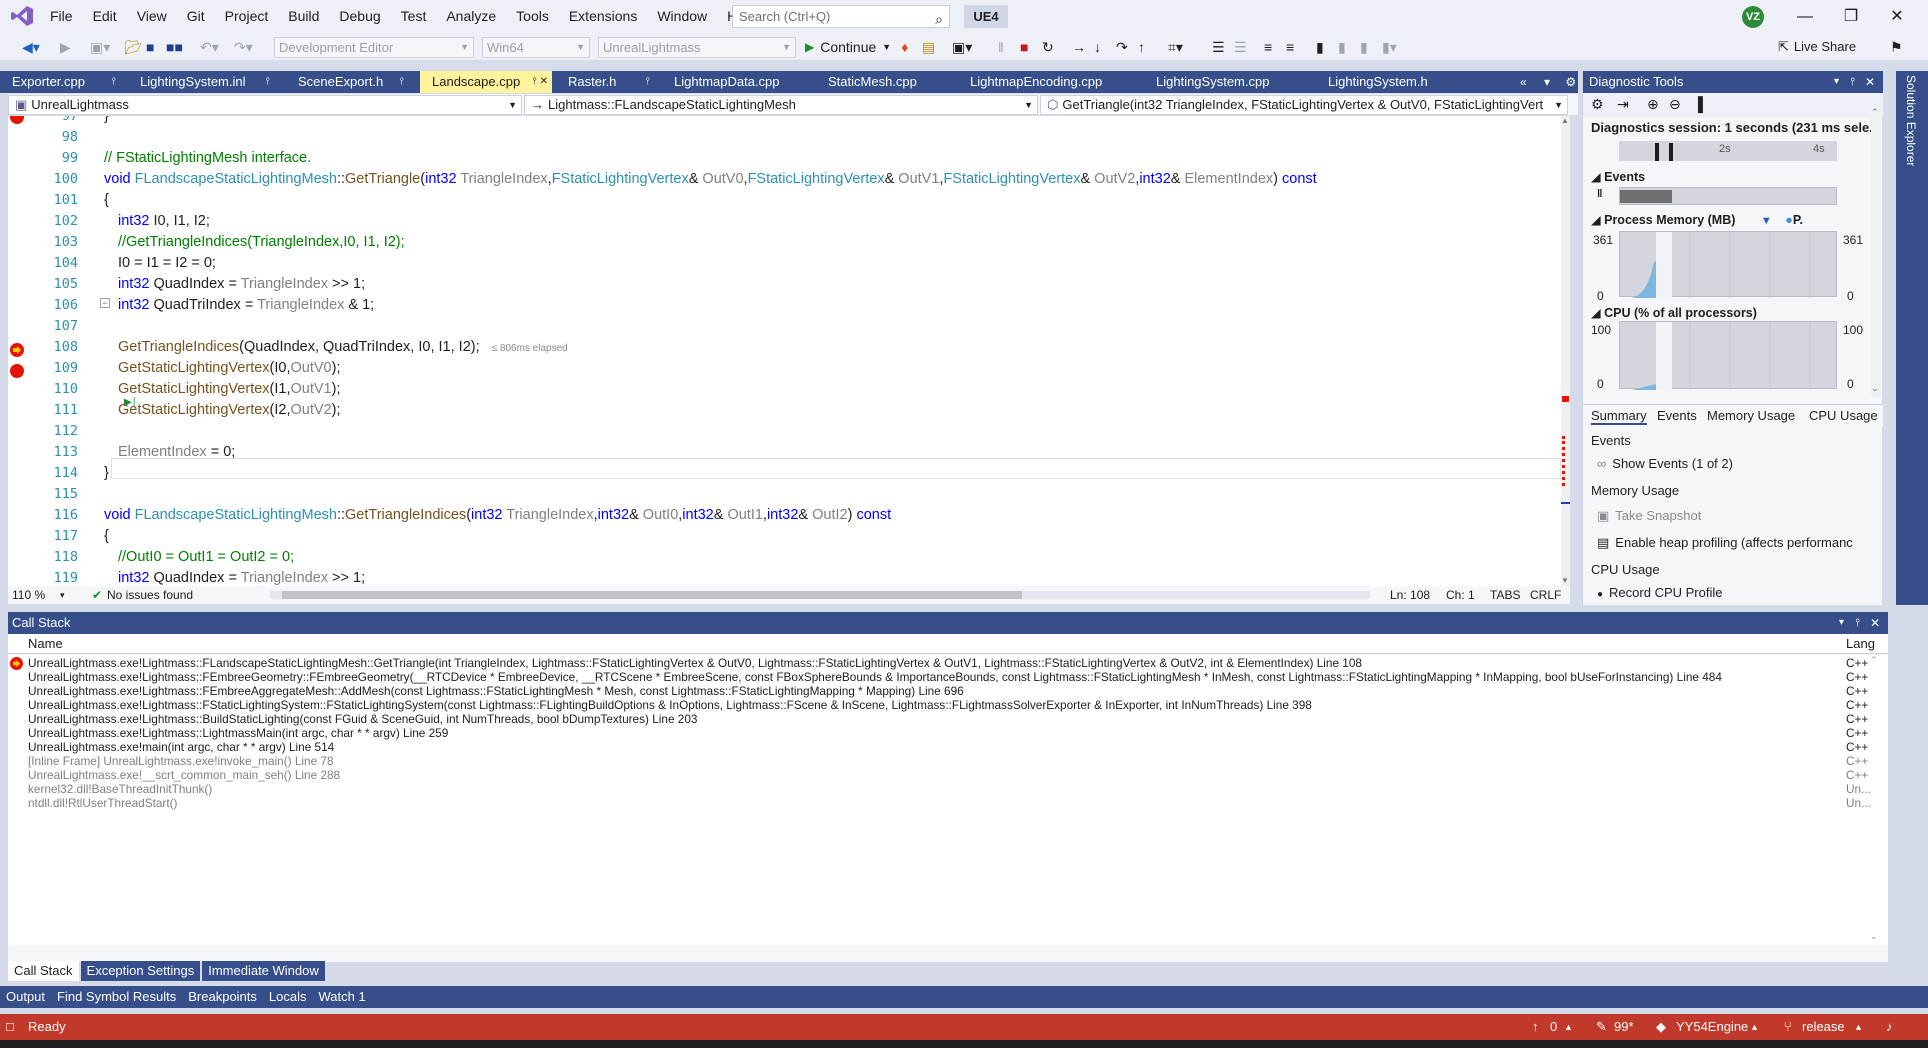 The width and height of the screenshot is (1928, 1048). I want to click on column-name: Name, so click(45, 644).